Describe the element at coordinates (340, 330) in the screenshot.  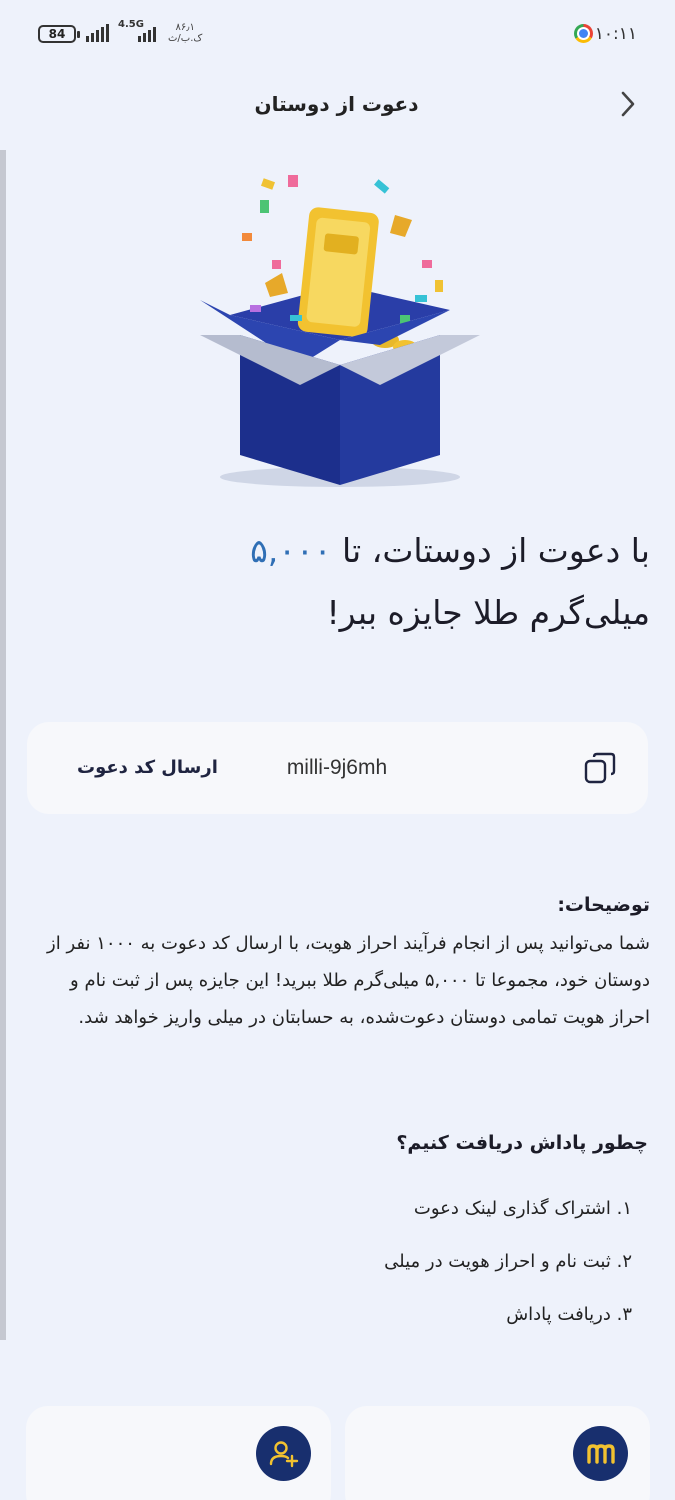
I see `hero-gift-box-illustration` at that location.